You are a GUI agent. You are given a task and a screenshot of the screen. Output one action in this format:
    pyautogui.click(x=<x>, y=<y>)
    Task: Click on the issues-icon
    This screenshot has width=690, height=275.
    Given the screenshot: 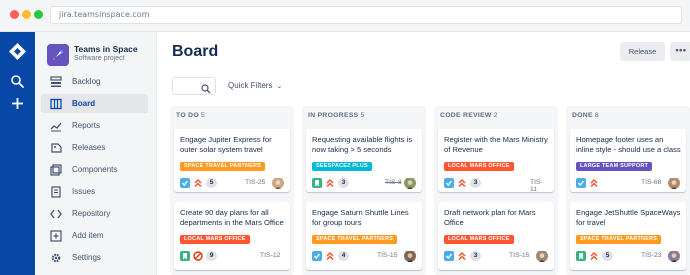 What is the action you would take?
    pyautogui.click(x=56, y=191)
    